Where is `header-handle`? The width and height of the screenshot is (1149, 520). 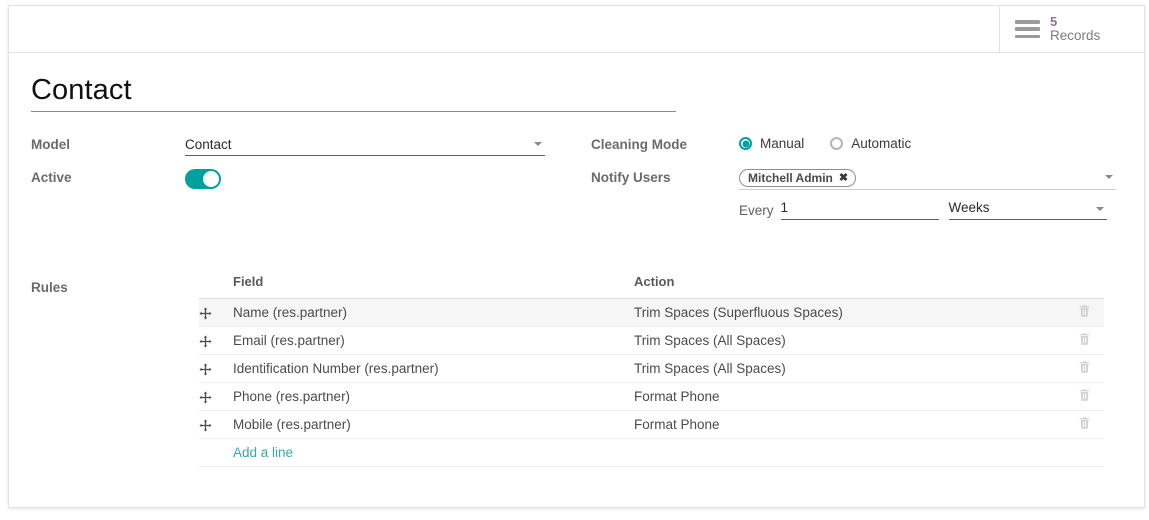
header-handle is located at coordinates (216, 287).